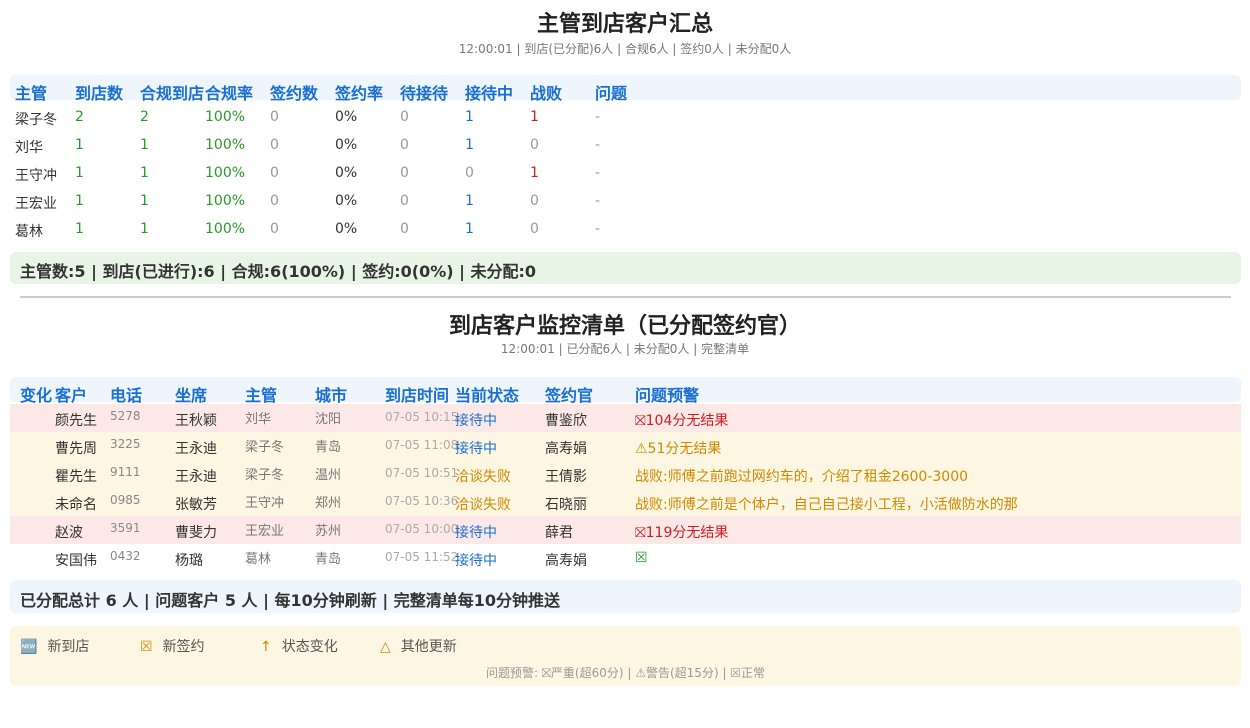  Describe the element at coordinates (29, 148) in the screenshot. I see `summary-cell-name: 刘华` at that location.